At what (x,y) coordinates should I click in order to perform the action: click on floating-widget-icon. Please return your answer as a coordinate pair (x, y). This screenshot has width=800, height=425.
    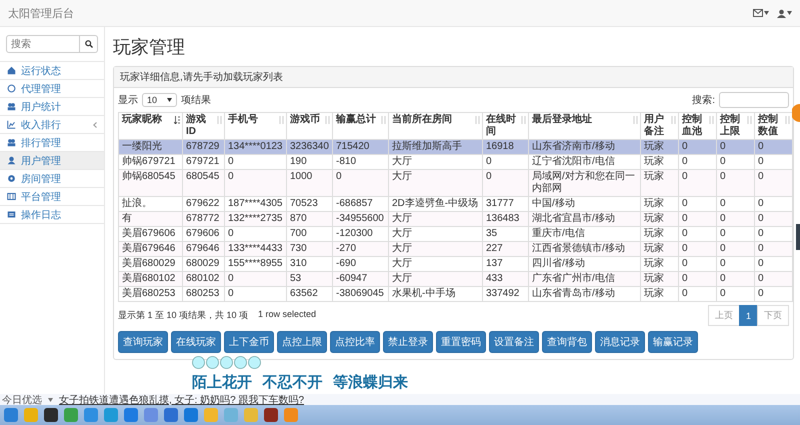
    Looking at the image, I should click on (796, 113).